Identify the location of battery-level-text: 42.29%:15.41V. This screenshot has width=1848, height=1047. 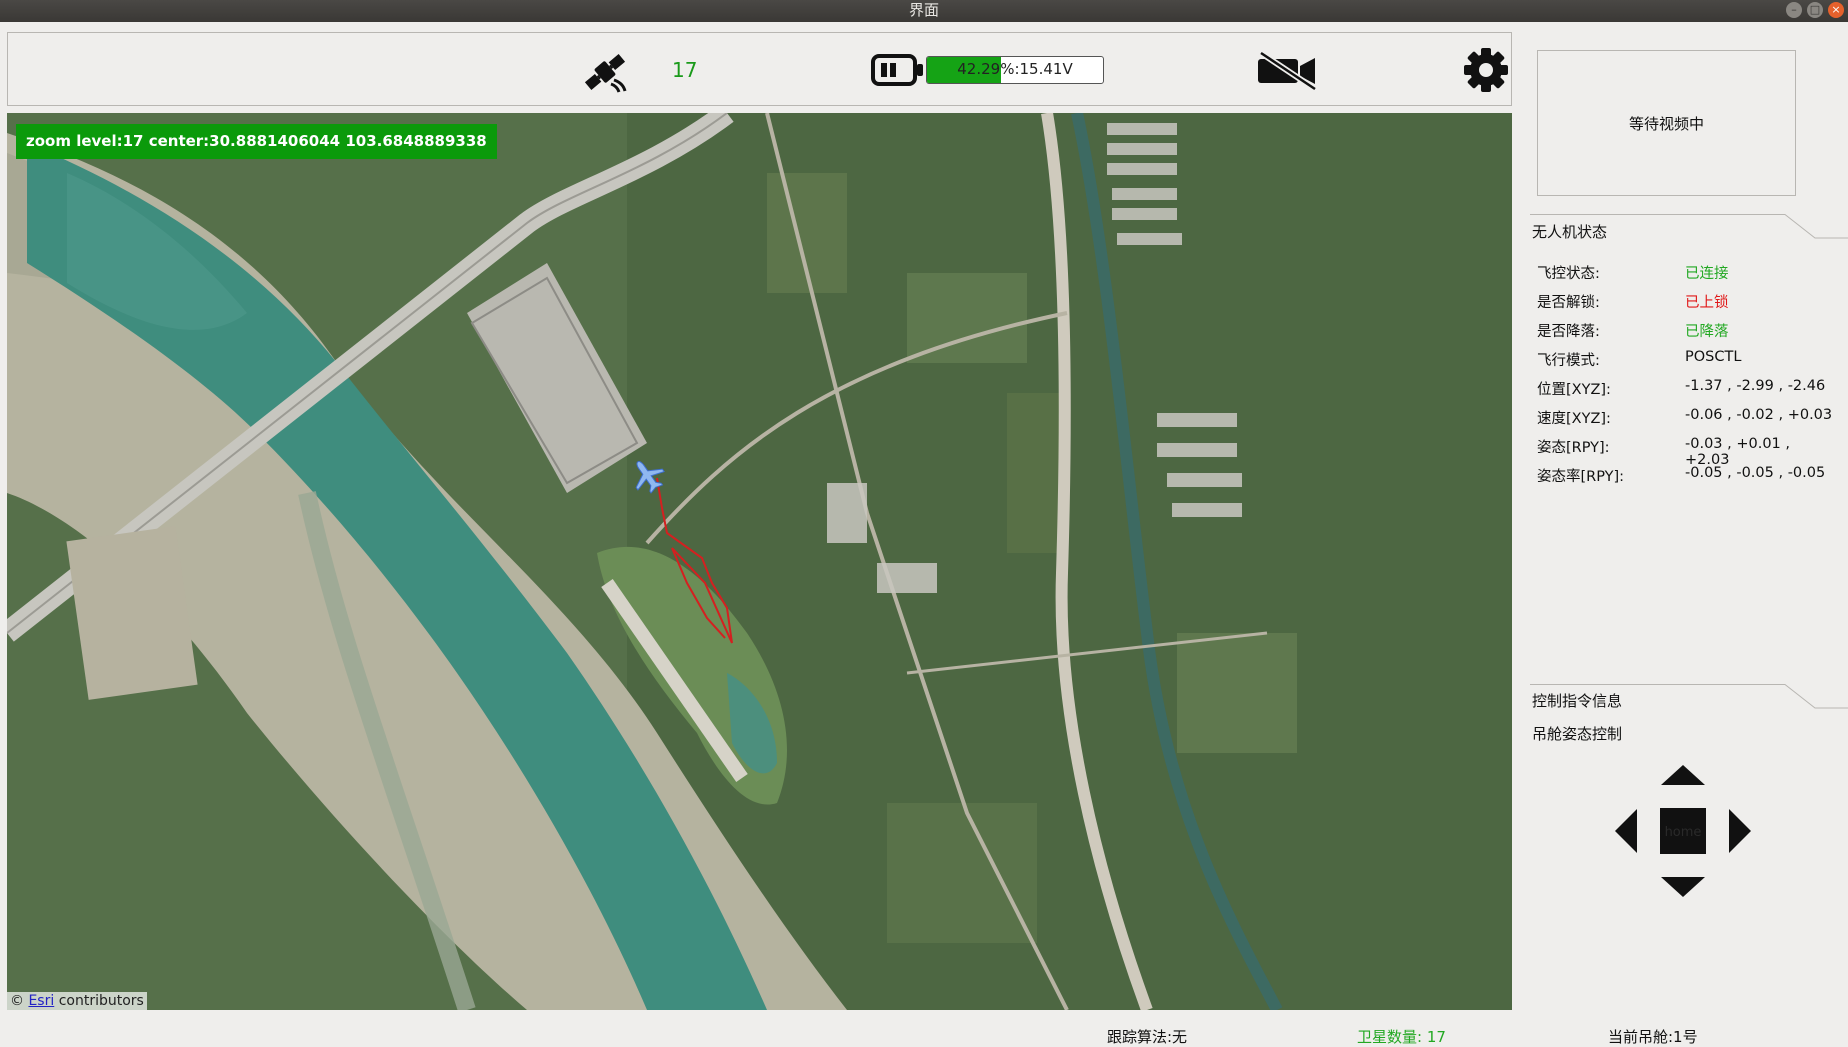
(1015, 69).